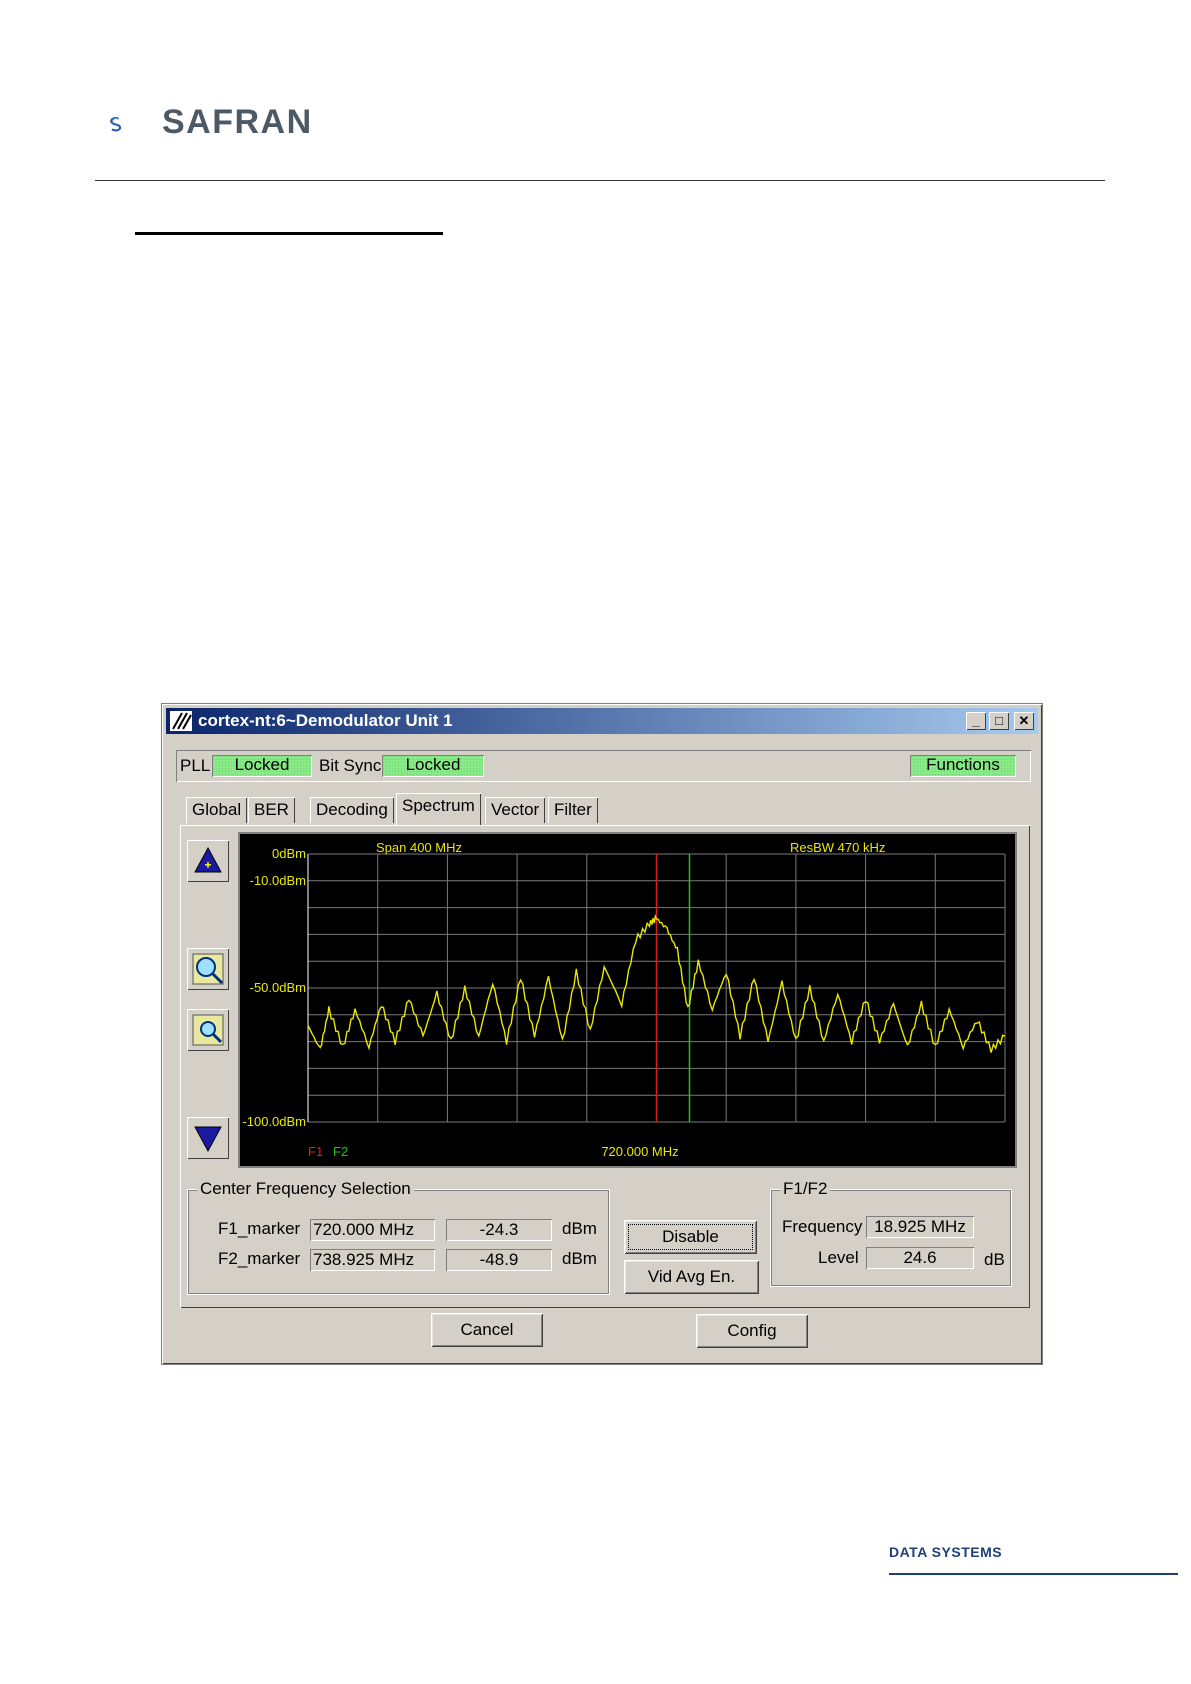 This screenshot has width=1191, height=1684. Describe the element at coordinates (838, 1257) in the screenshot. I see `level-label: Level` at that location.